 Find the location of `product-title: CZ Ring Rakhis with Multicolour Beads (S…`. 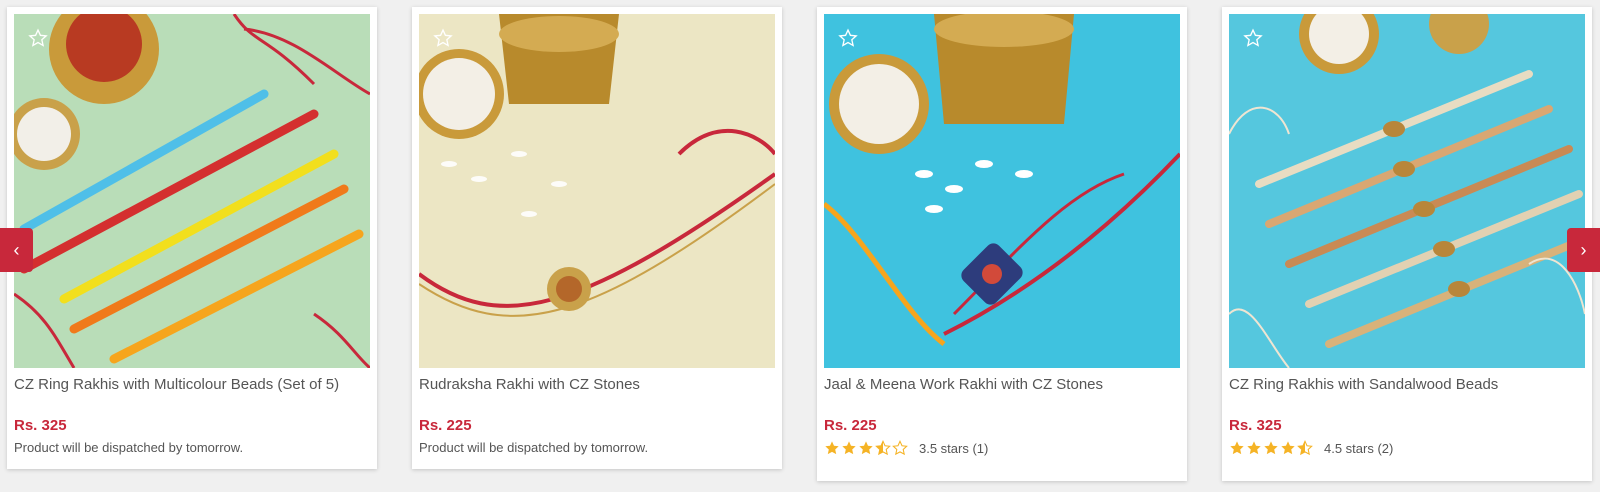

product-title: CZ Ring Rakhis with Multicolour Beads (S… is located at coordinates (192, 385).